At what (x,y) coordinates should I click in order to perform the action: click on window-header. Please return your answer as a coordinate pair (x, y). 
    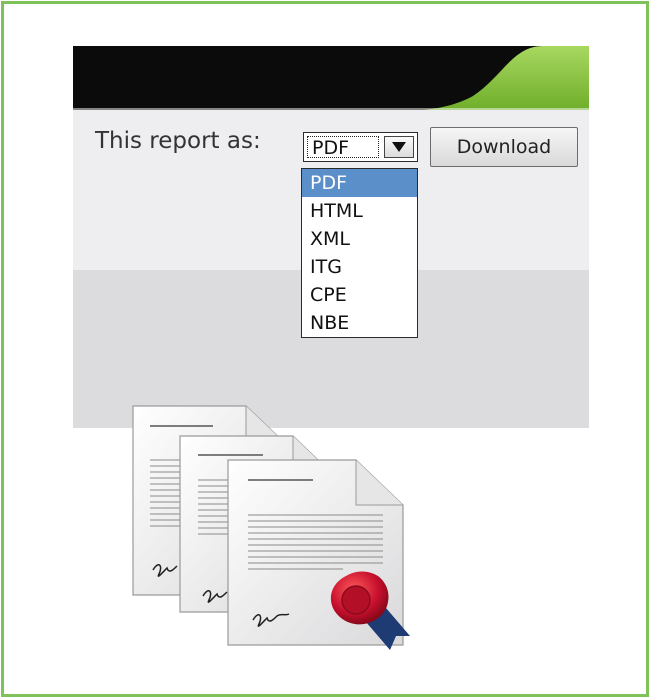
    Looking at the image, I should click on (331, 78).